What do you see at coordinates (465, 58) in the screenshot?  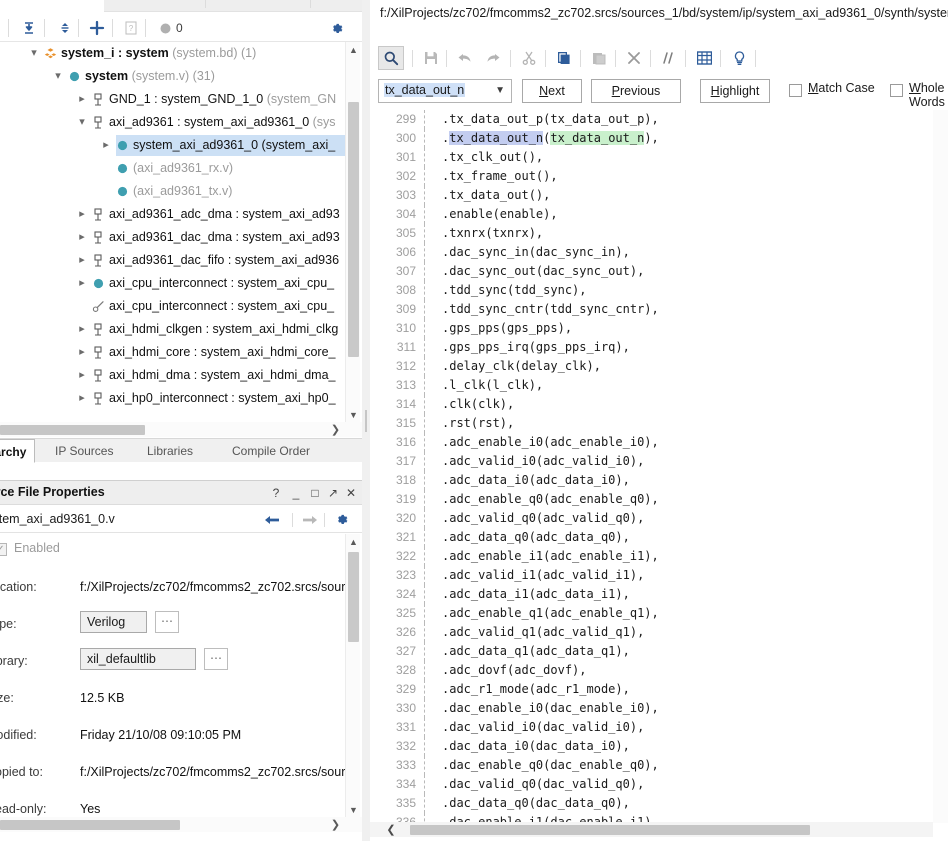 I see `undo-icon` at bounding box center [465, 58].